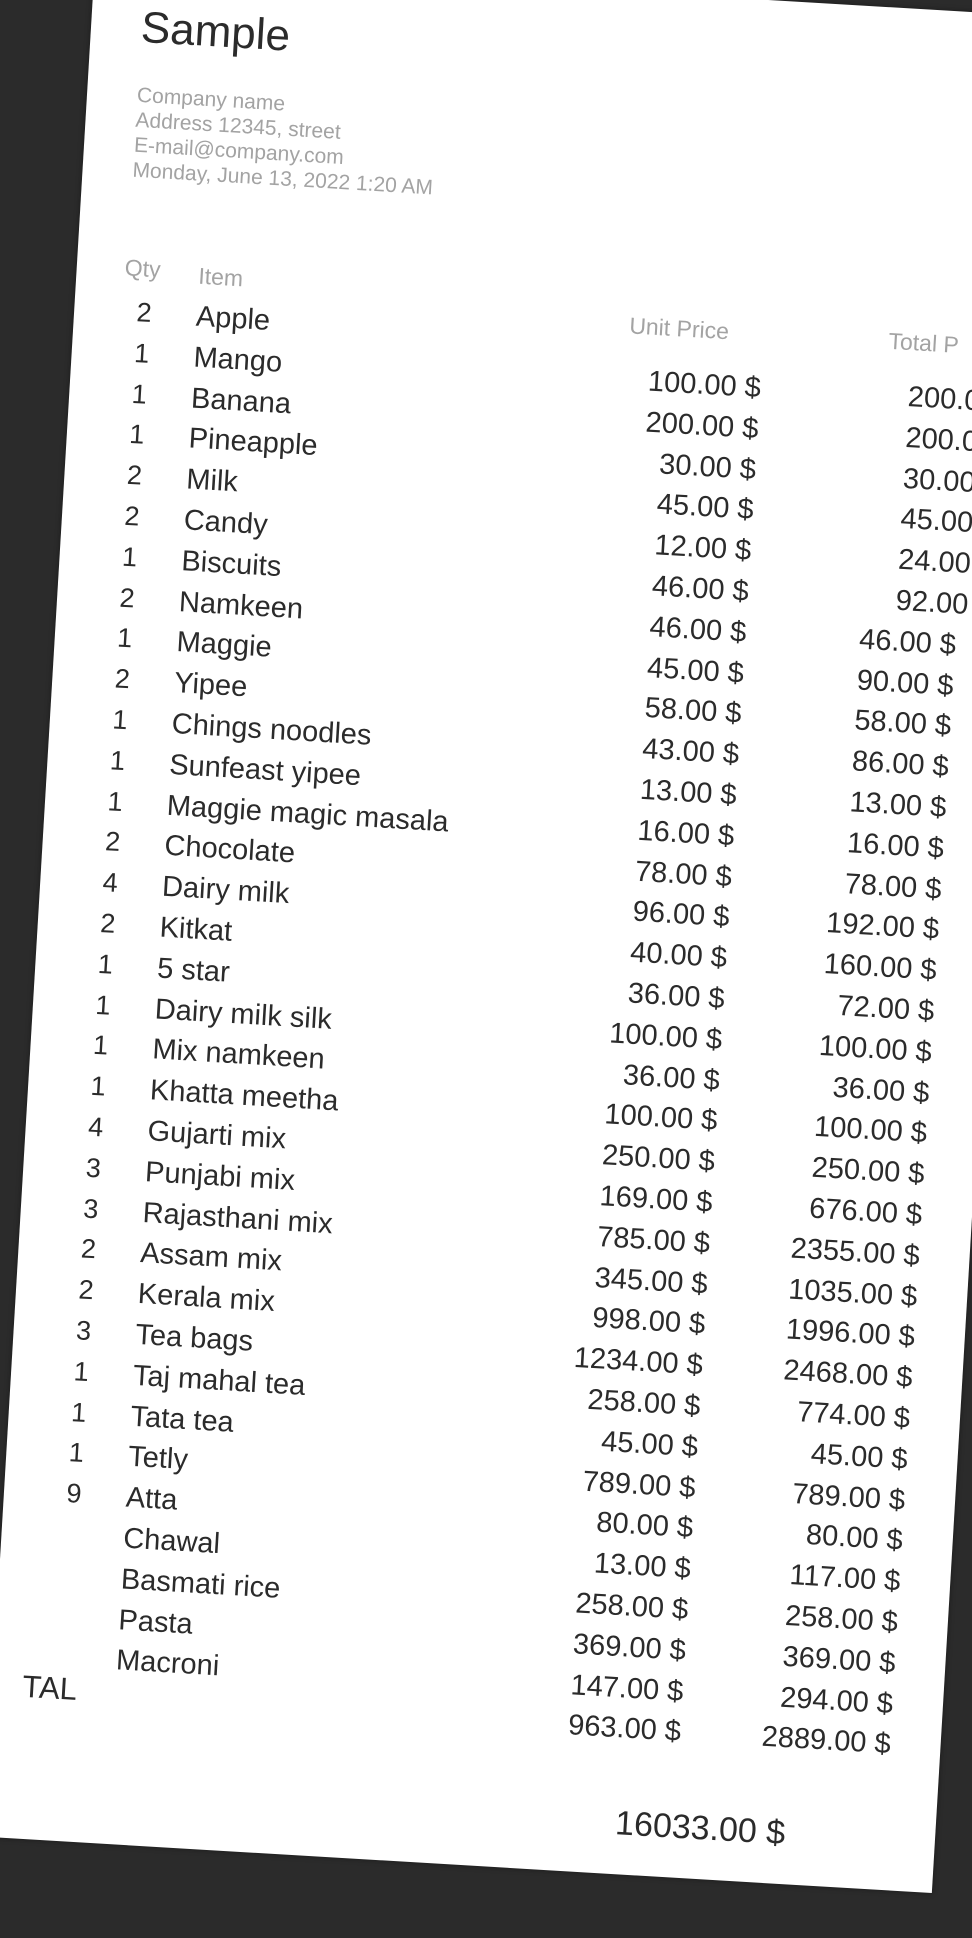 The height and width of the screenshot is (1938, 972). Describe the element at coordinates (229, 850) in the screenshot. I see `line-item-name: Chocolate` at that location.